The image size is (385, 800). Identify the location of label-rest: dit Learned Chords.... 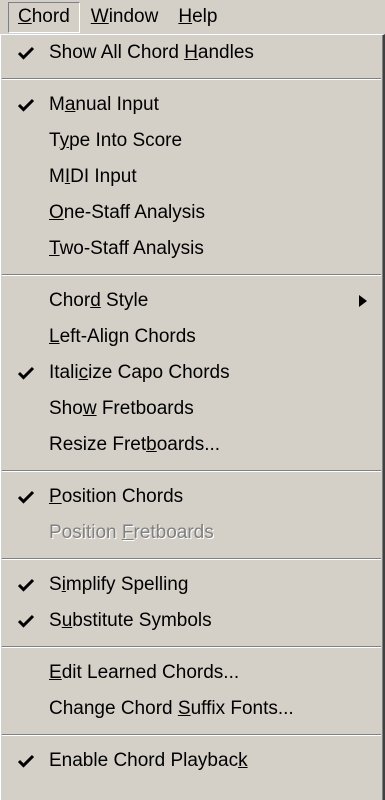
(150, 672).